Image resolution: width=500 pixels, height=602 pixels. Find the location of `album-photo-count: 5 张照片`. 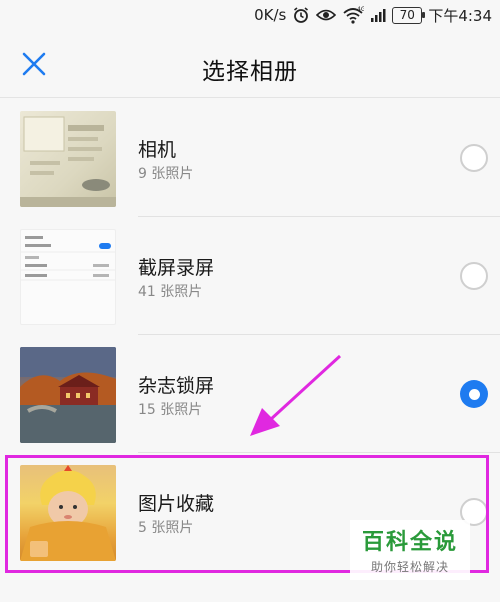

album-photo-count: 5 张照片 is located at coordinates (166, 528).